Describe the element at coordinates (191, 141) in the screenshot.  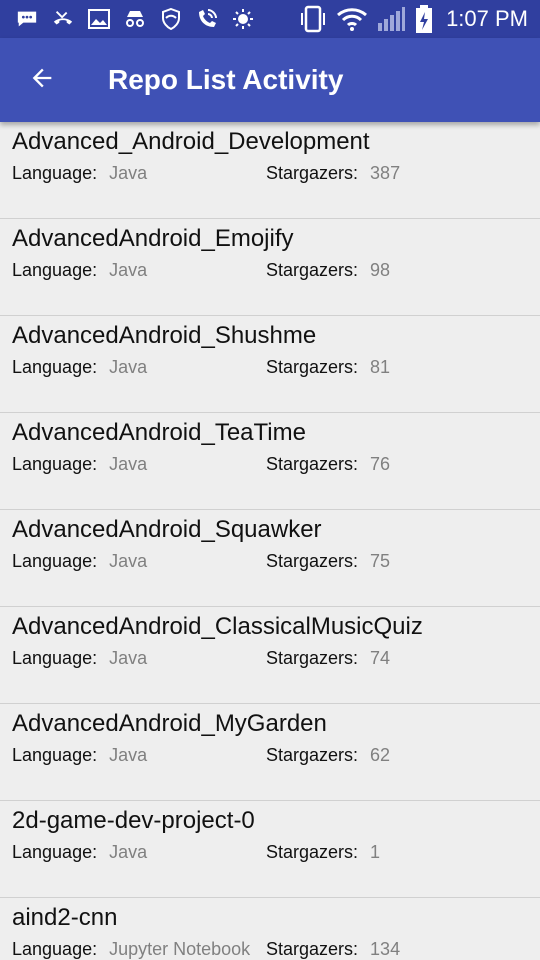
I see `repo-name: Advanced_Android_Development` at that location.